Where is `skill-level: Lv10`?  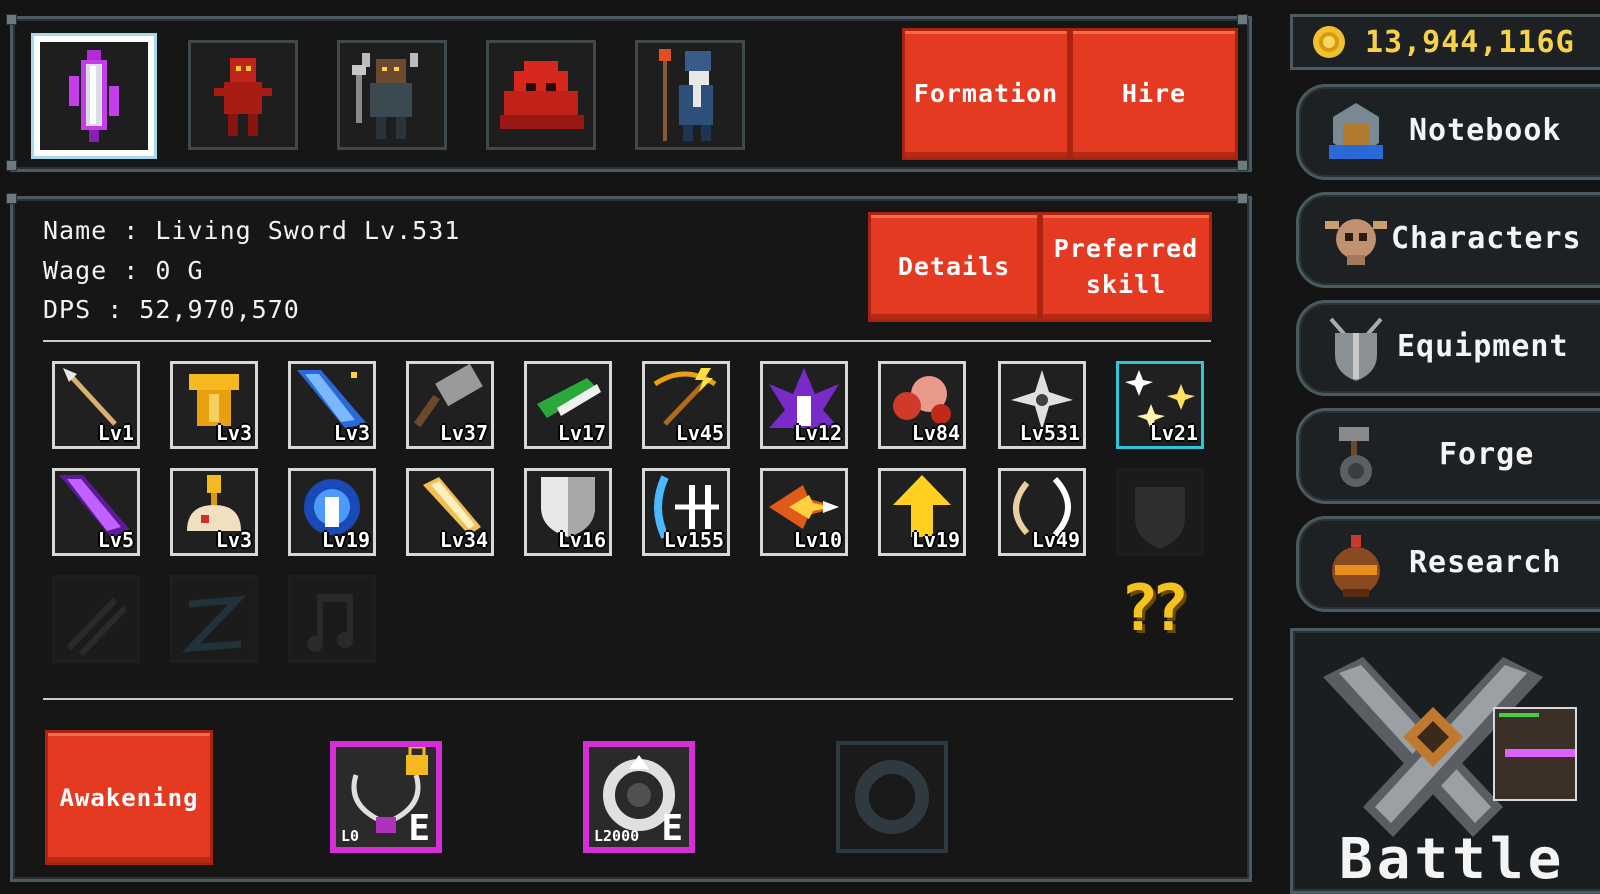
skill-level: Lv10 is located at coordinates (817, 540).